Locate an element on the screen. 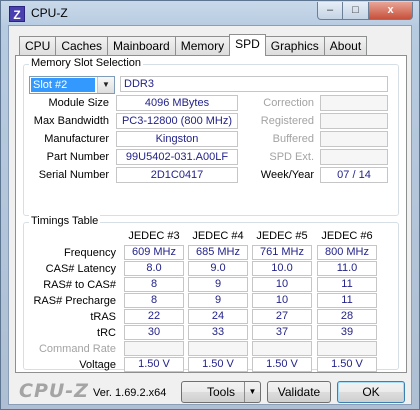 The width and height of the screenshot is (420, 410). title-bar: Z CPU-Z – □ x is located at coordinates (210, 13).